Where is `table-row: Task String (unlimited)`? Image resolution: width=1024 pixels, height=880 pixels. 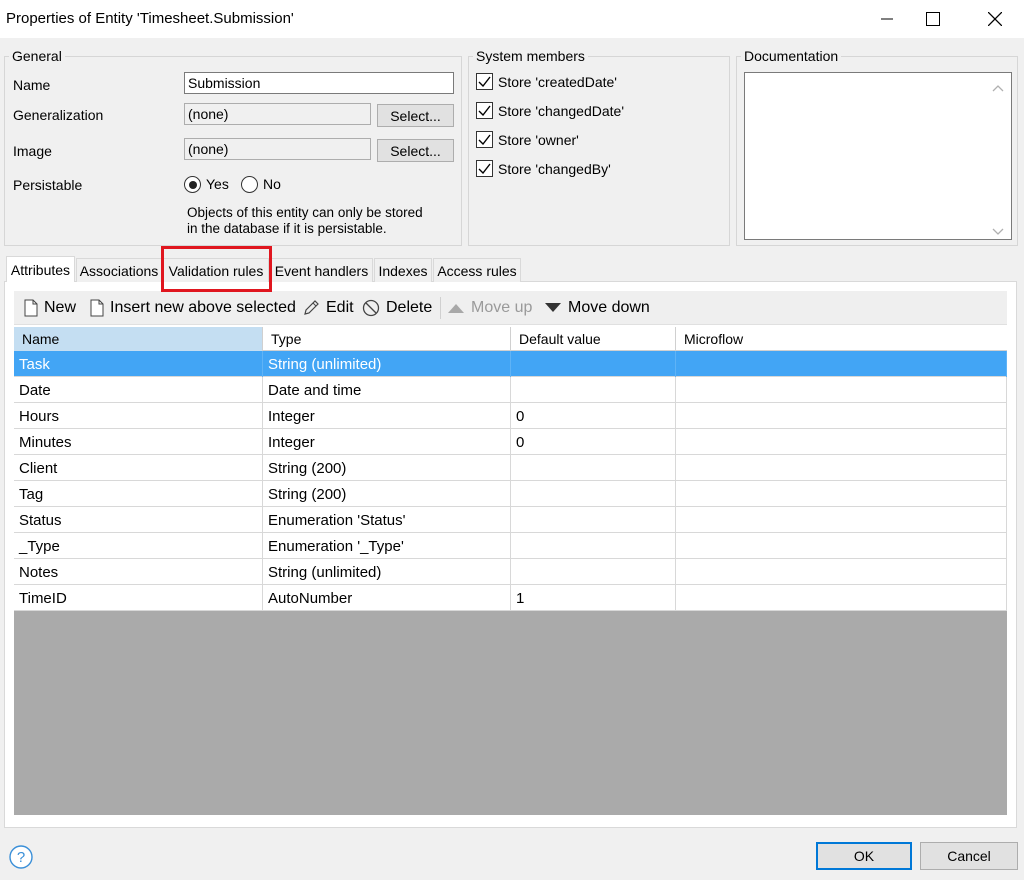
table-row: Task String (unlimited) is located at coordinates (510, 364).